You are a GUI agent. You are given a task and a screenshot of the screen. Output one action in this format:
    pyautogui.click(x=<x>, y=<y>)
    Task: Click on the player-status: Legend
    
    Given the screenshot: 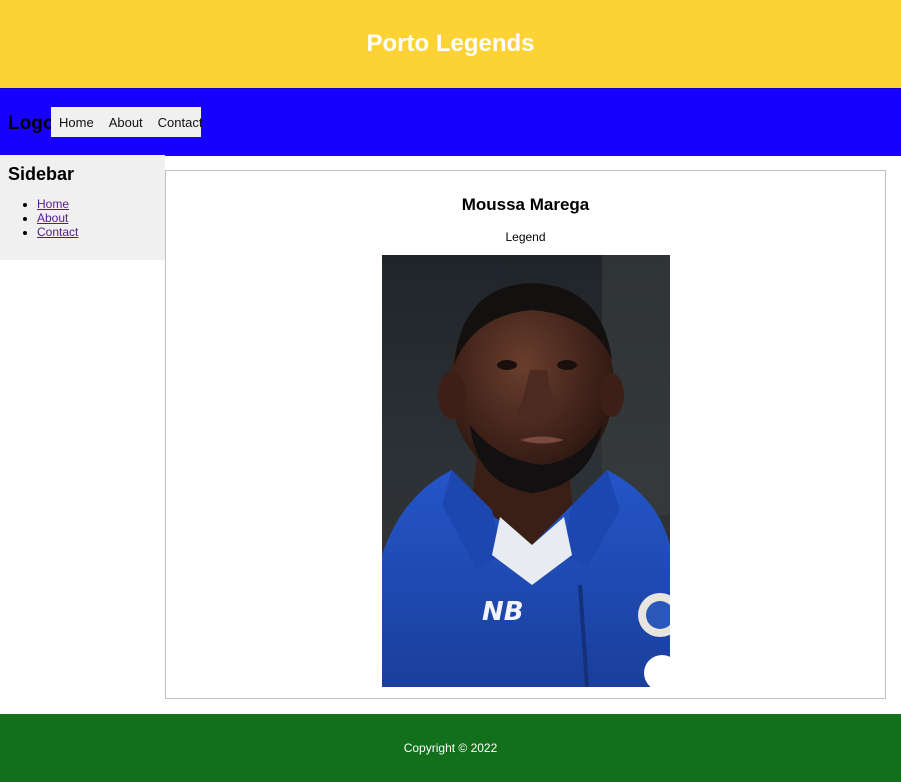 What is the action you would take?
    pyautogui.click(x=525, y=237)
    